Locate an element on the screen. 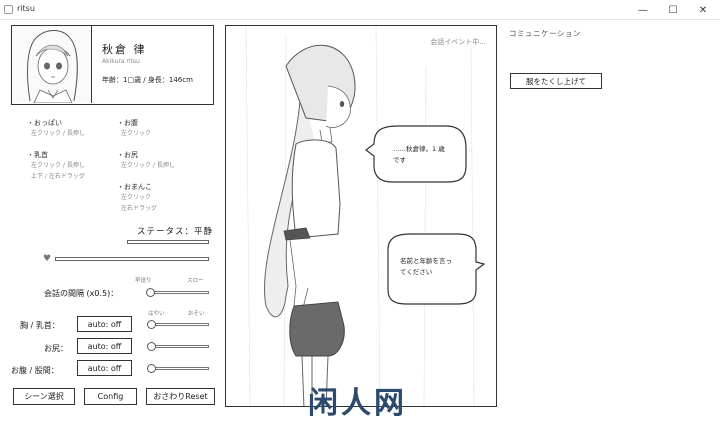 Image resolution: width=720 pixels, height=422 pixels. profile-card: 秋倉 律 Akikura ritsu 年齢：1□歳 / 身長：146cm is located at coordinates (112, 65).